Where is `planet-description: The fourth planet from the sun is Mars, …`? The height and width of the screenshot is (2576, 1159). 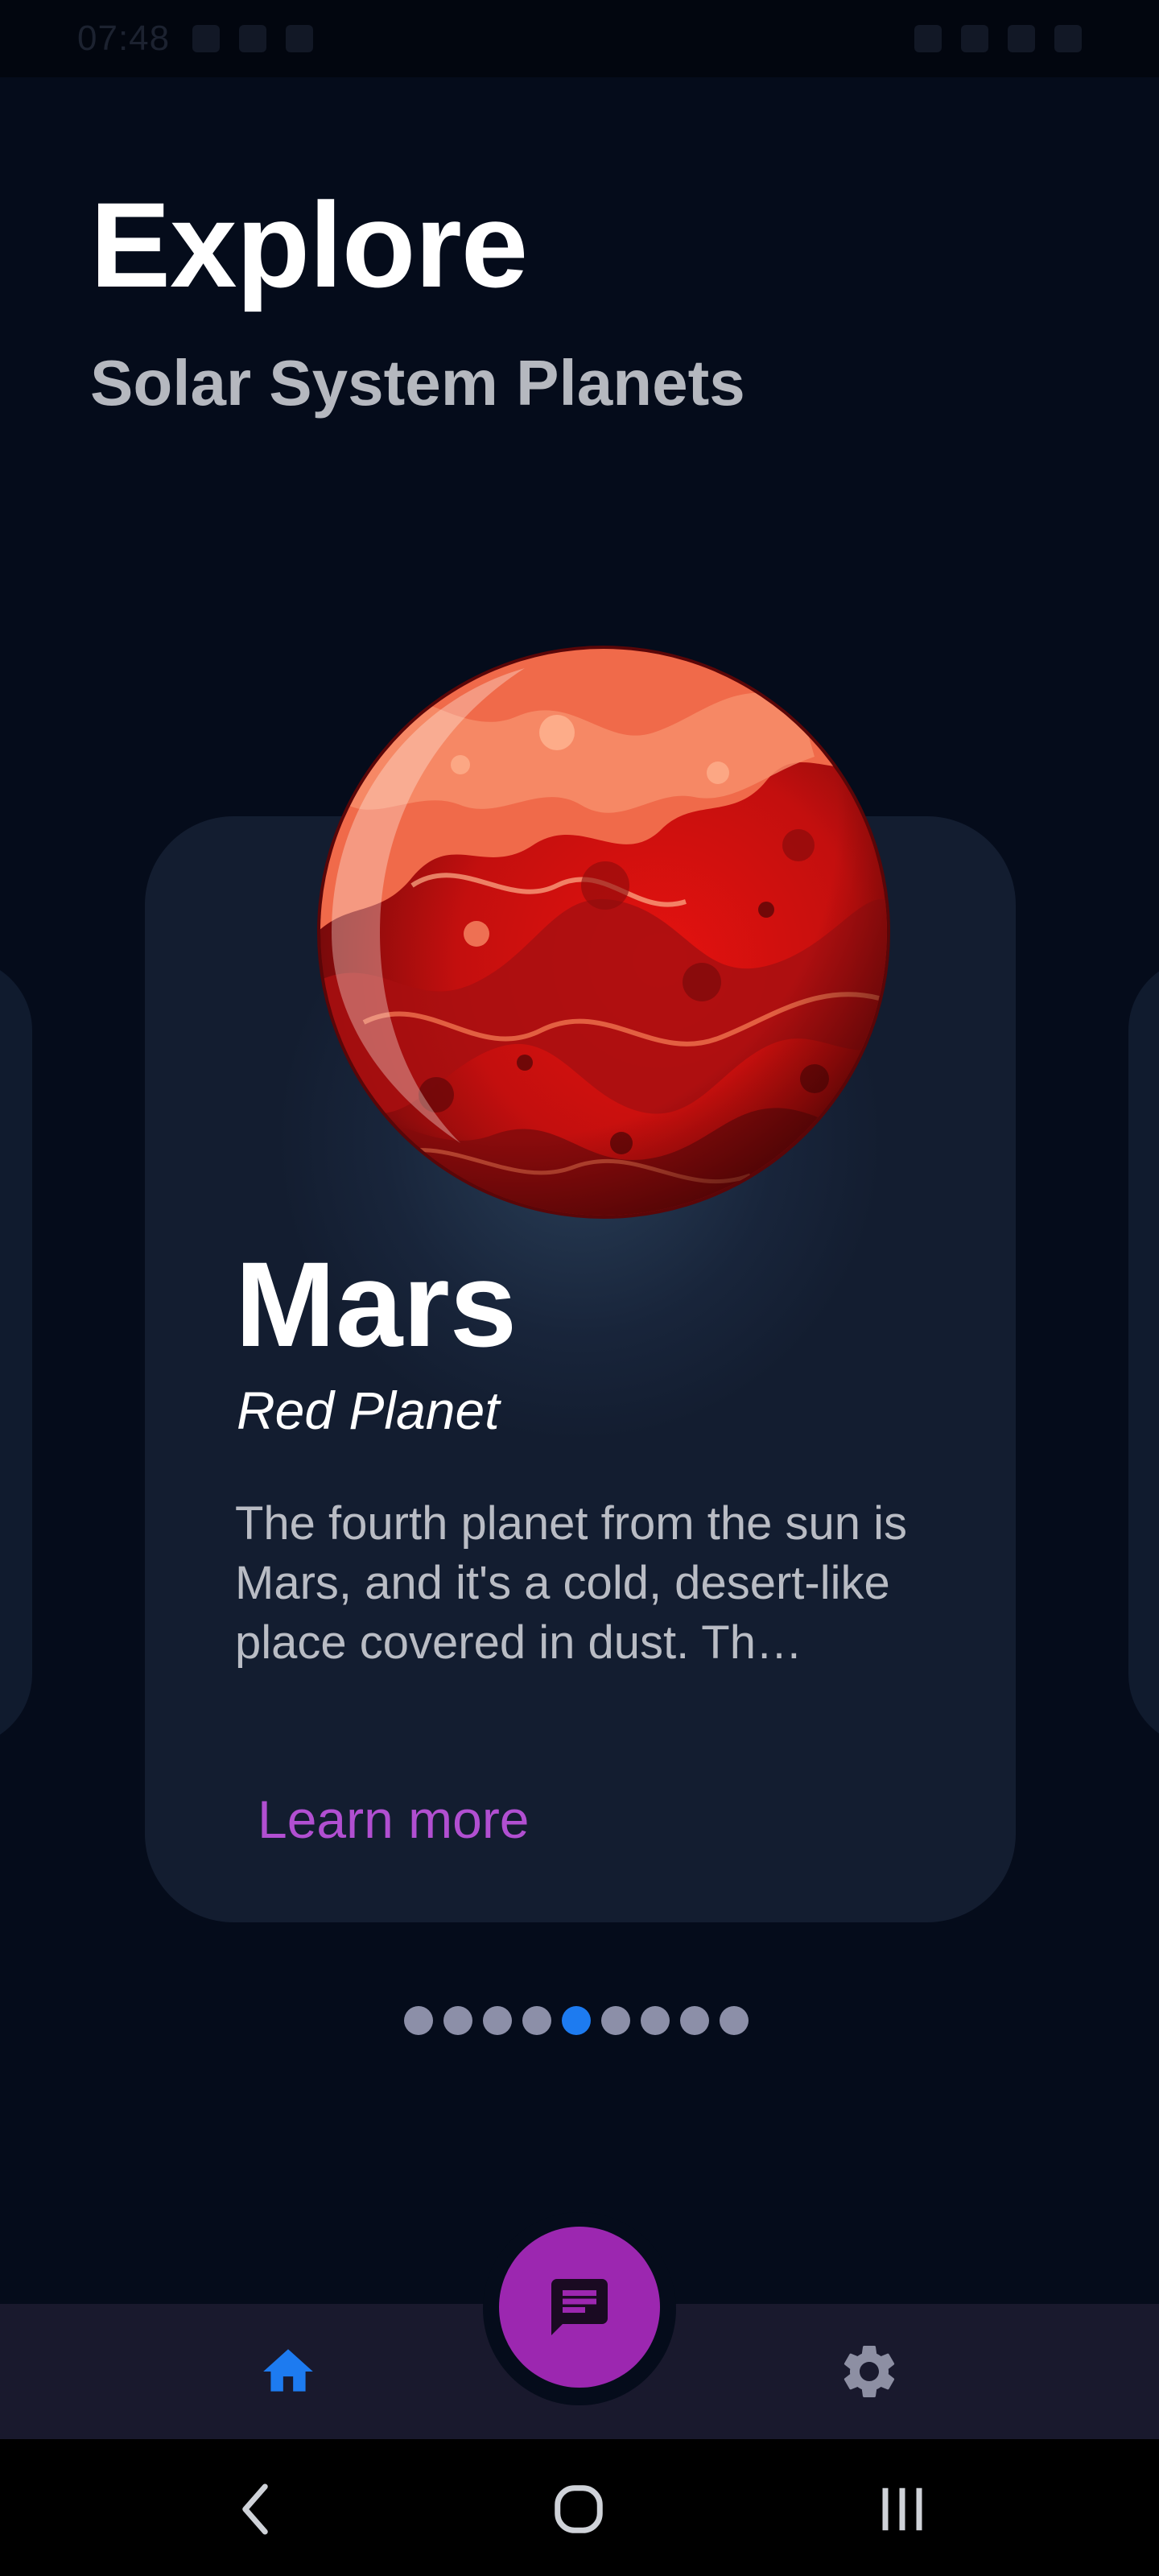
planet-description: The fourth planet from the sun is Mars, … is located at coordinates (571, 1583).